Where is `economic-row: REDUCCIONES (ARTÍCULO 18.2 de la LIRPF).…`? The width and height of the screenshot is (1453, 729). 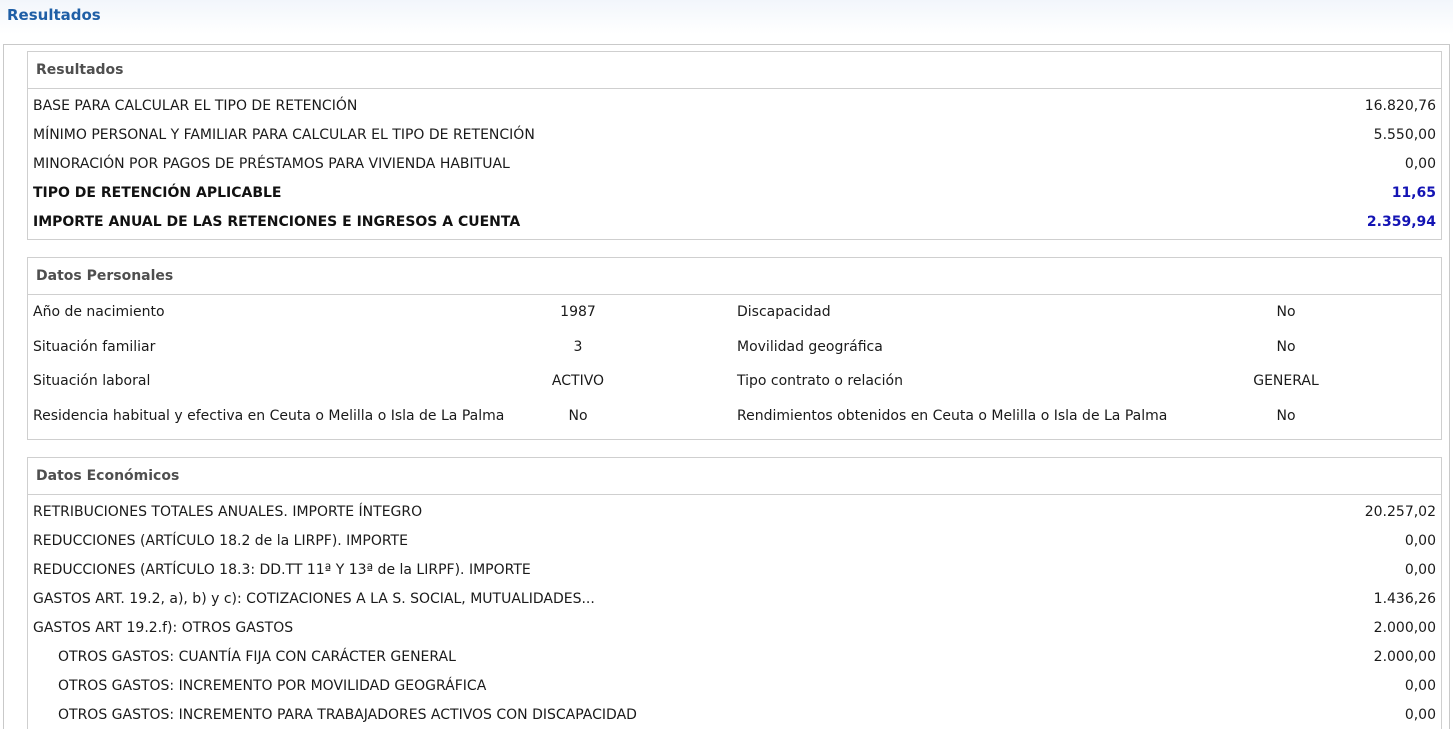 economic-row: REDUCCIONES (ARTÍCULO 18.2 de la LIRPF).… is located at coordinates (734, 541).